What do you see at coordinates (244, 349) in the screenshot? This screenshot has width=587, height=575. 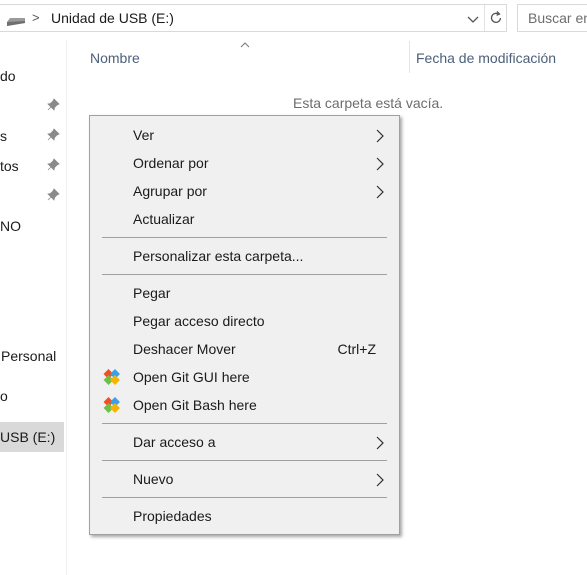 I see `menu-item-deshacer-mover: Deshacer Mover Ctrl+Z` at bounding box center [244, 349].